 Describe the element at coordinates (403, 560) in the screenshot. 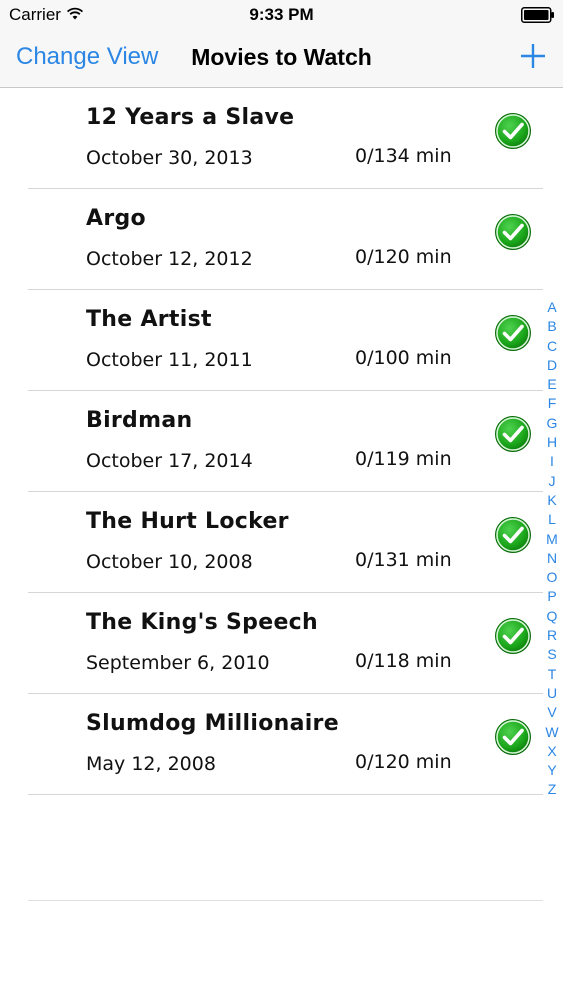

I see `movie-runtime: 0/131 min` at that location.